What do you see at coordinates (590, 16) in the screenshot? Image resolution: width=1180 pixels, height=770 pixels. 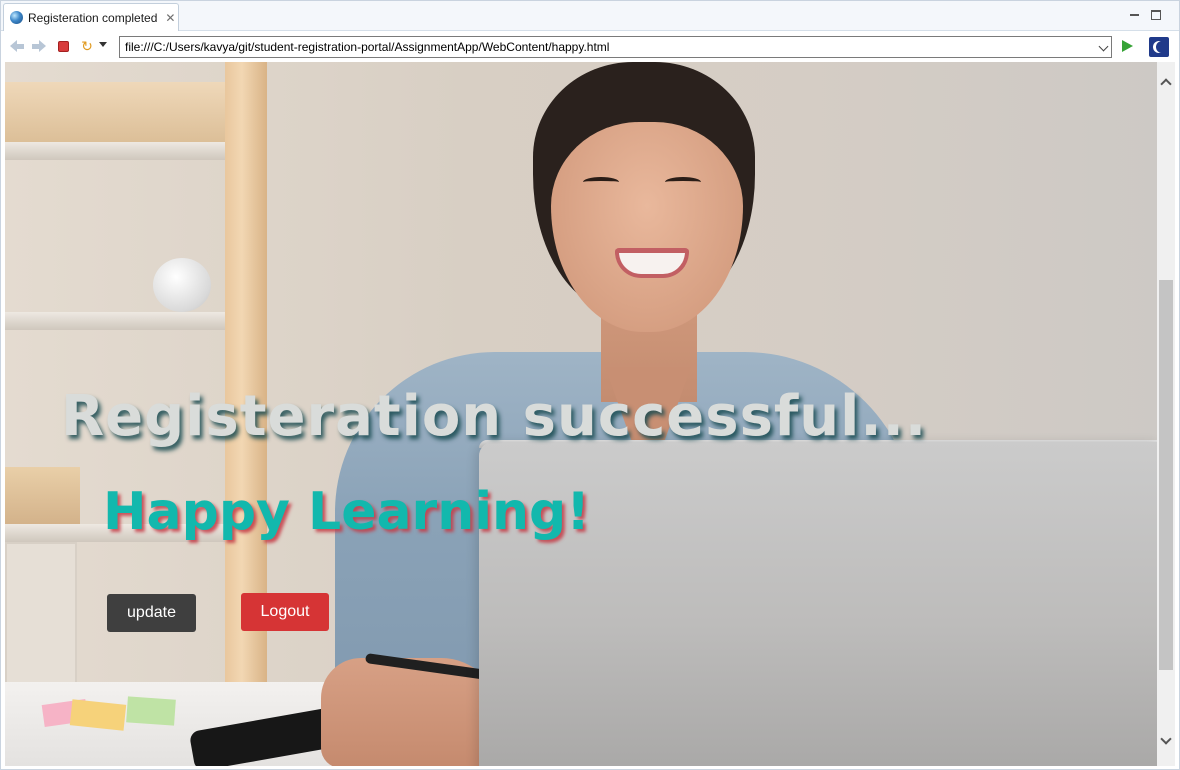 I see `editor-tab-bar: Registeration completed ✕` at bounding box center [590, 16].